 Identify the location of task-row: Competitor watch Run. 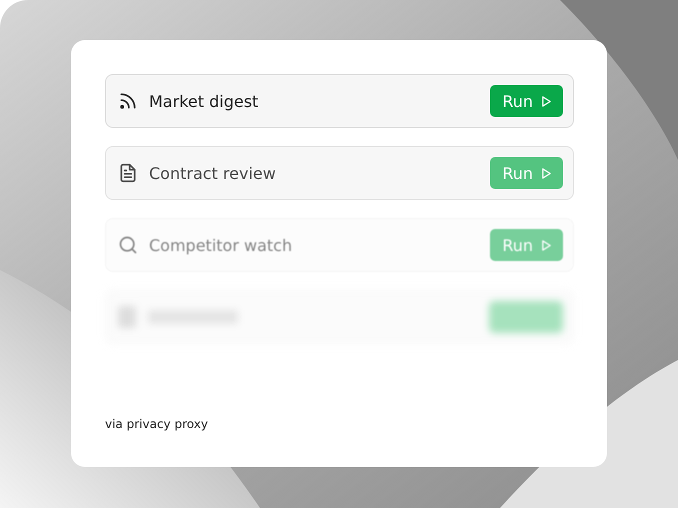
(339, 245).